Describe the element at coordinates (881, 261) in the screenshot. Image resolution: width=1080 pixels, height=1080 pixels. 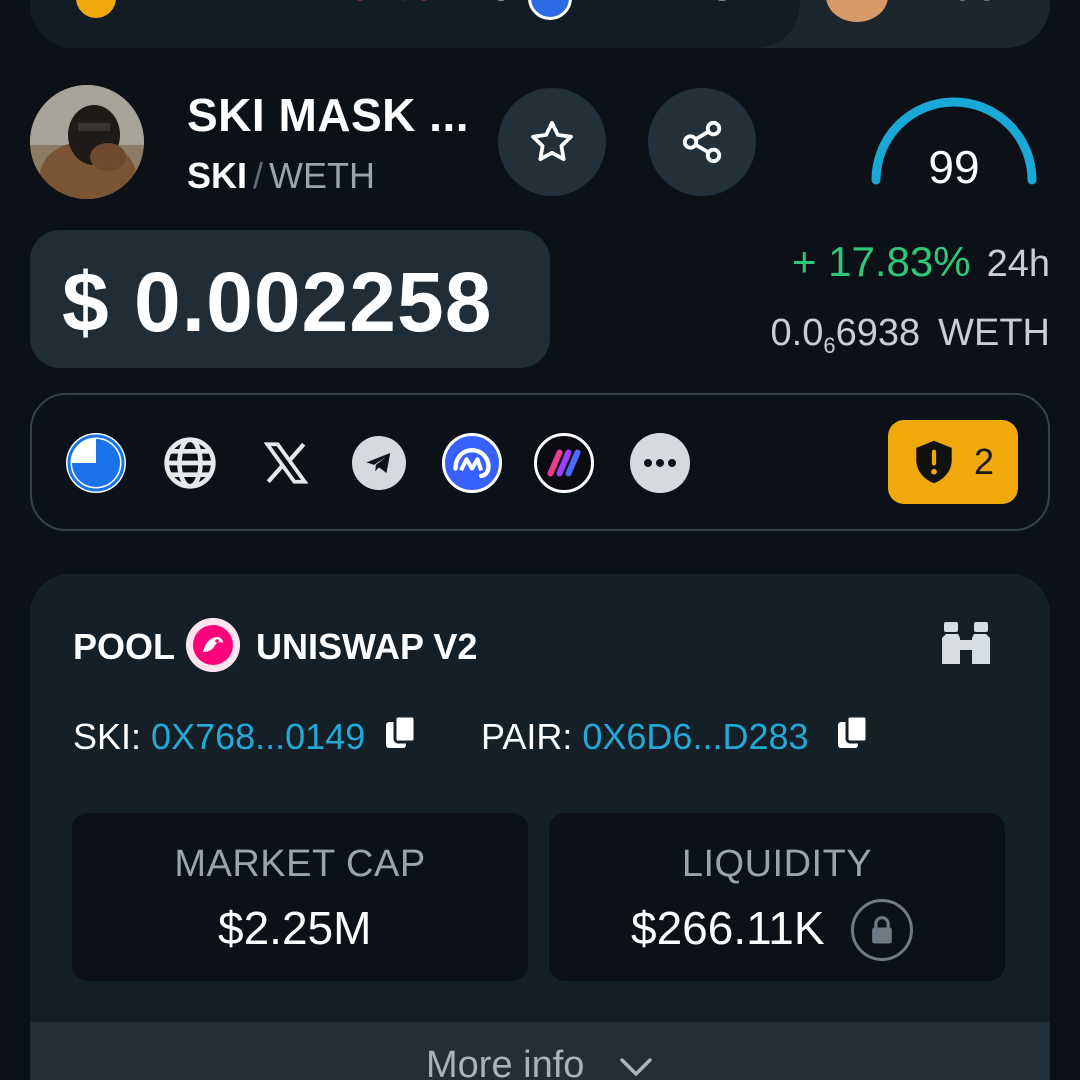
I see `change-24h: + 17.83%` at that location.